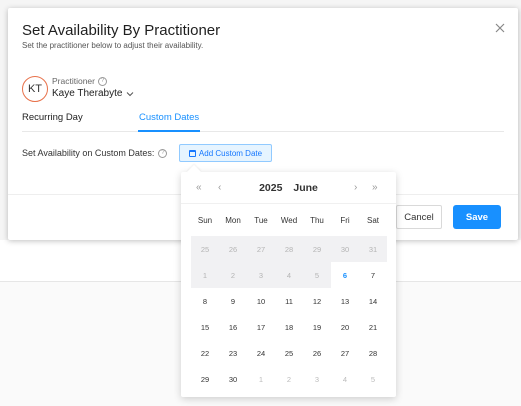 This screenshot has width=521, height=406. I want to click on close-icon, so click(500, 28).